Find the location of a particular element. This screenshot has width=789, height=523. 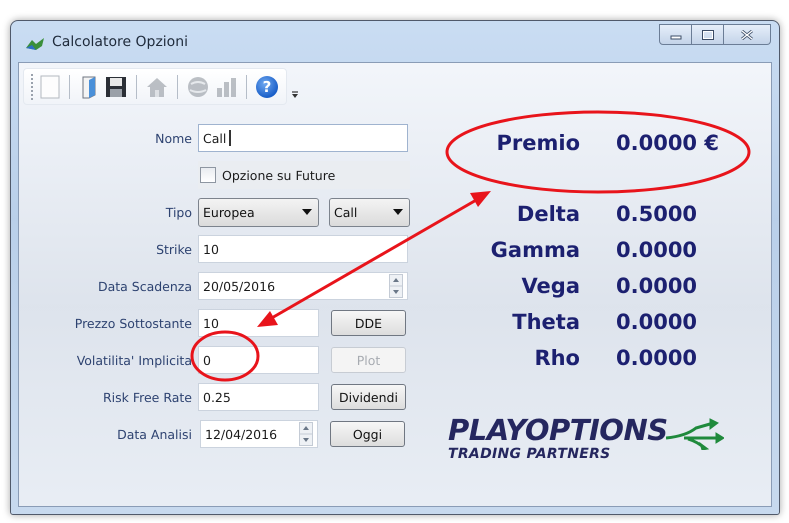

close-icon is located at coordinates (747, 35).